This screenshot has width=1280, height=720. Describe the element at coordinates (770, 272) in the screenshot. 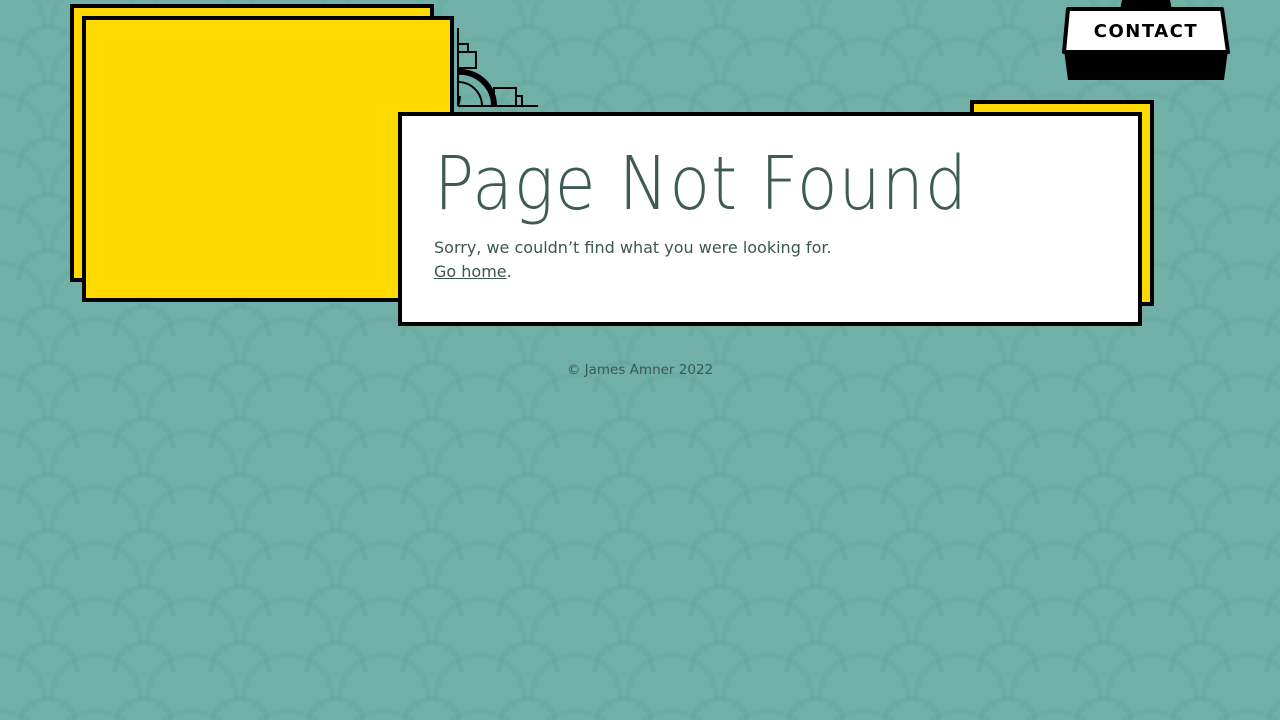

I see `home-line: Go home.` at that location.